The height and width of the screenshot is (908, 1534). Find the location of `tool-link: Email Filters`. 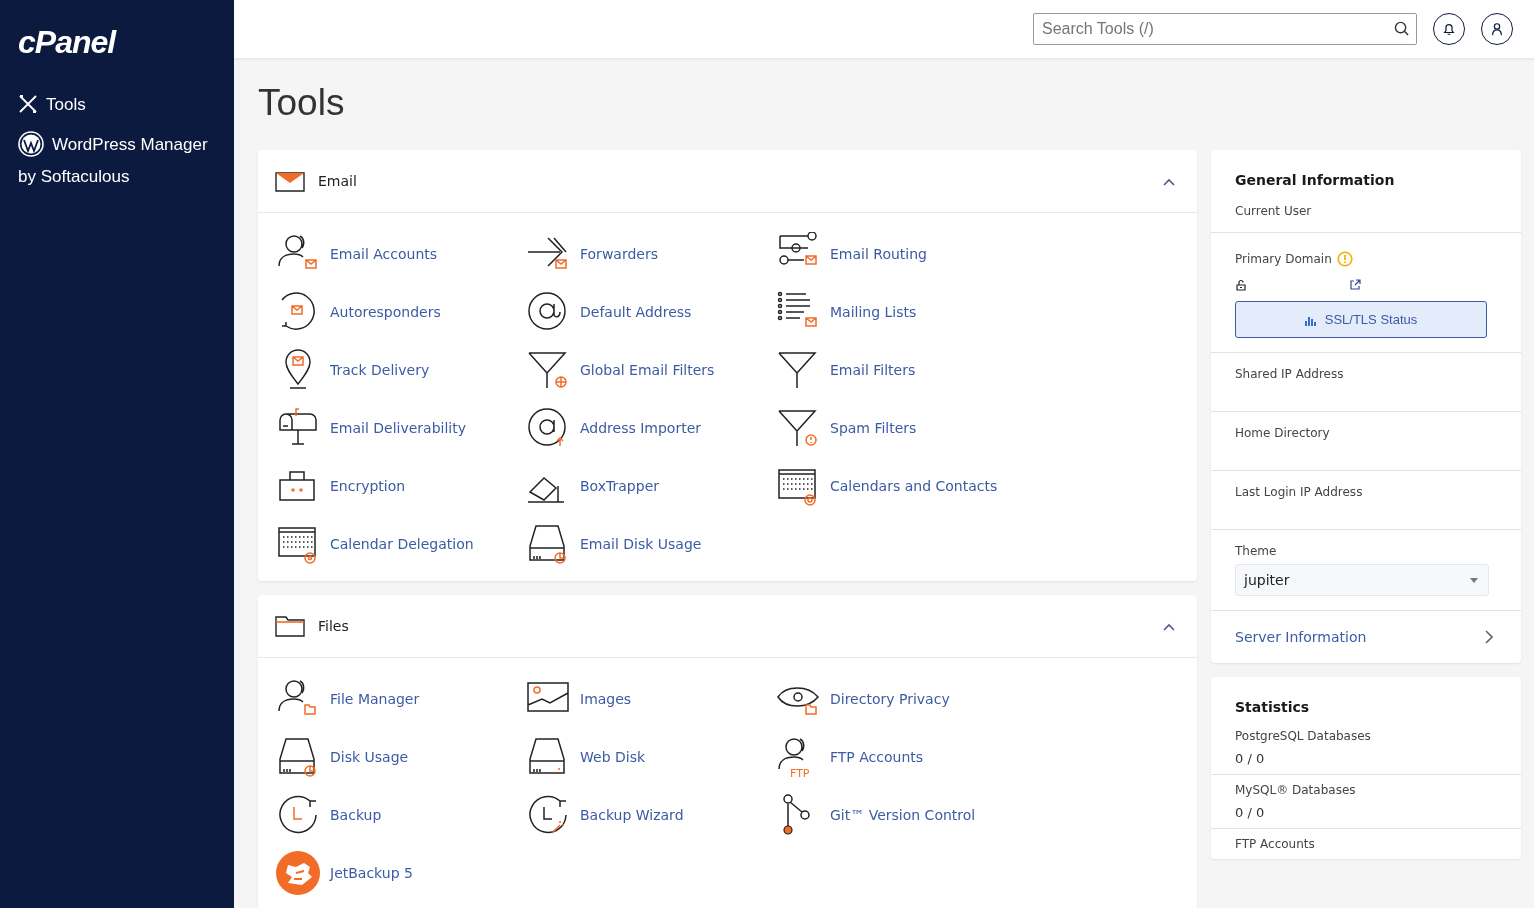

tool-link: Email Filters is located at coordinates (901, 370).